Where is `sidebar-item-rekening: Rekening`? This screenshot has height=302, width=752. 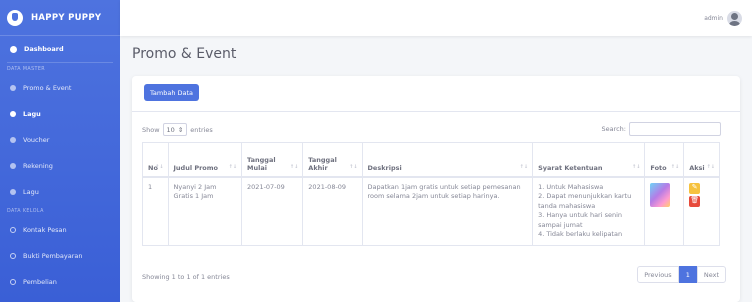 sidebar-item-rekening: Rekening is located at coordinates (60, 166).